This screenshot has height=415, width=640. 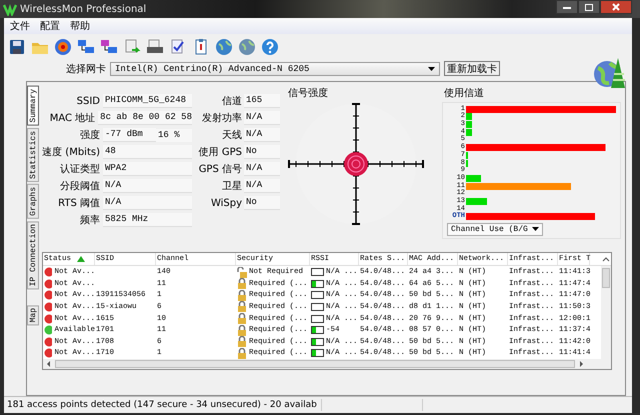 I want to click on side-tab: Graphs, so click(x=33, y=201).